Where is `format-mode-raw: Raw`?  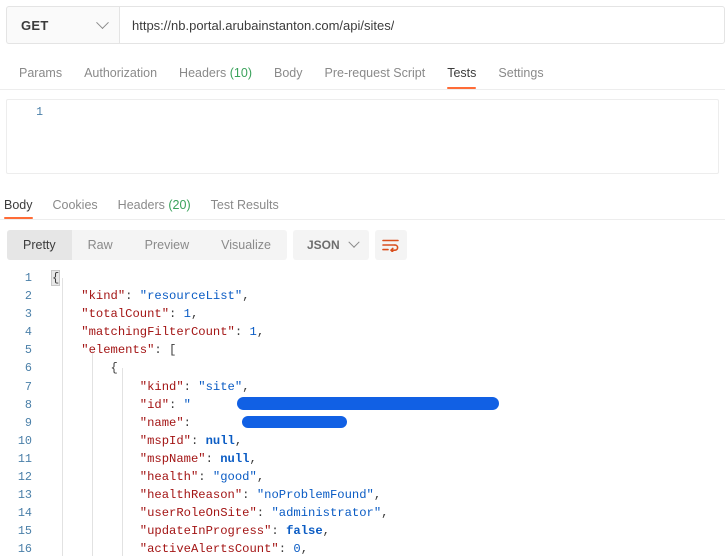
format-mode-raw: Raw is located at coordinates (100, 245).